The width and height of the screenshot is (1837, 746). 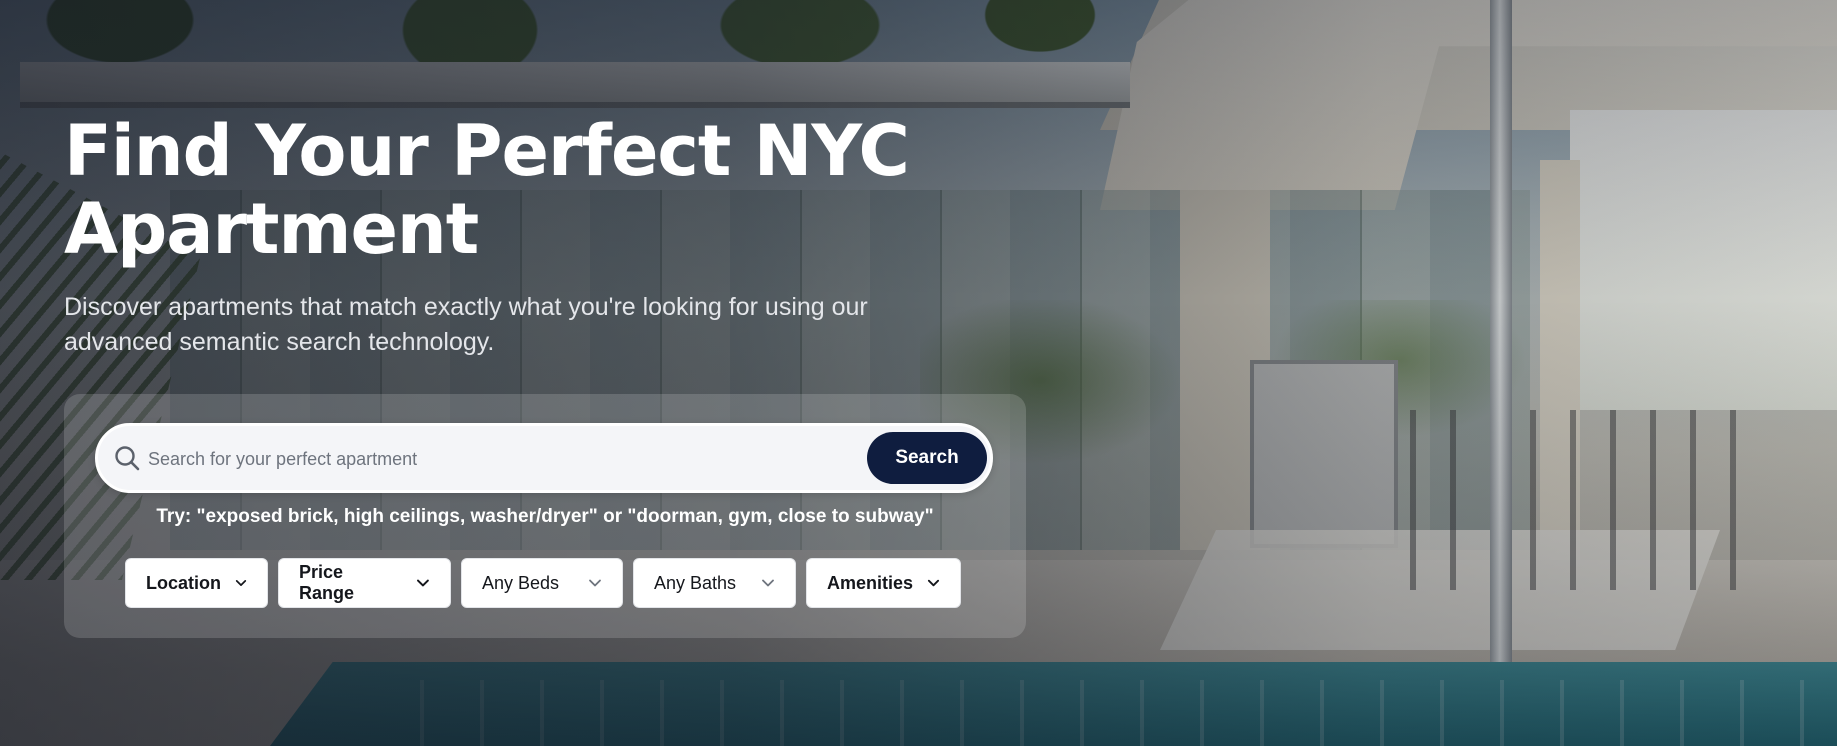 I want to click on price-range-filter-dropdown: Price Range, so click(x=364, y=583).